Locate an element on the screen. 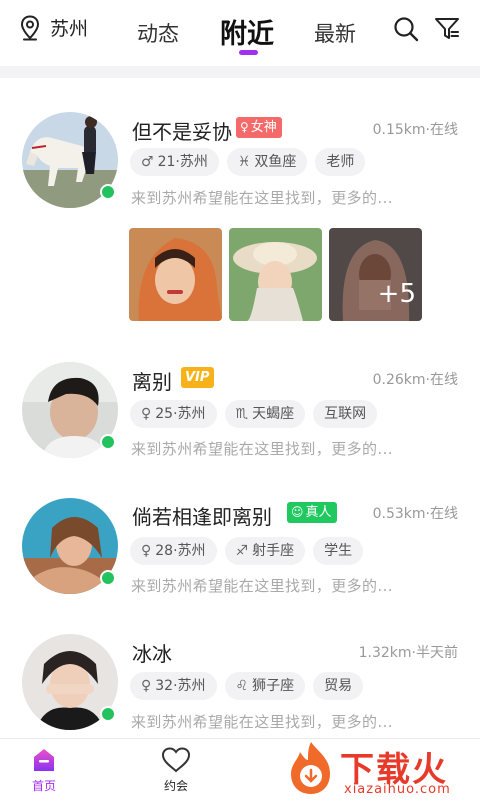 The height and width of the screenshot is (800, 480). nav-date-label: 约会 is located at coordinates (175, 786).